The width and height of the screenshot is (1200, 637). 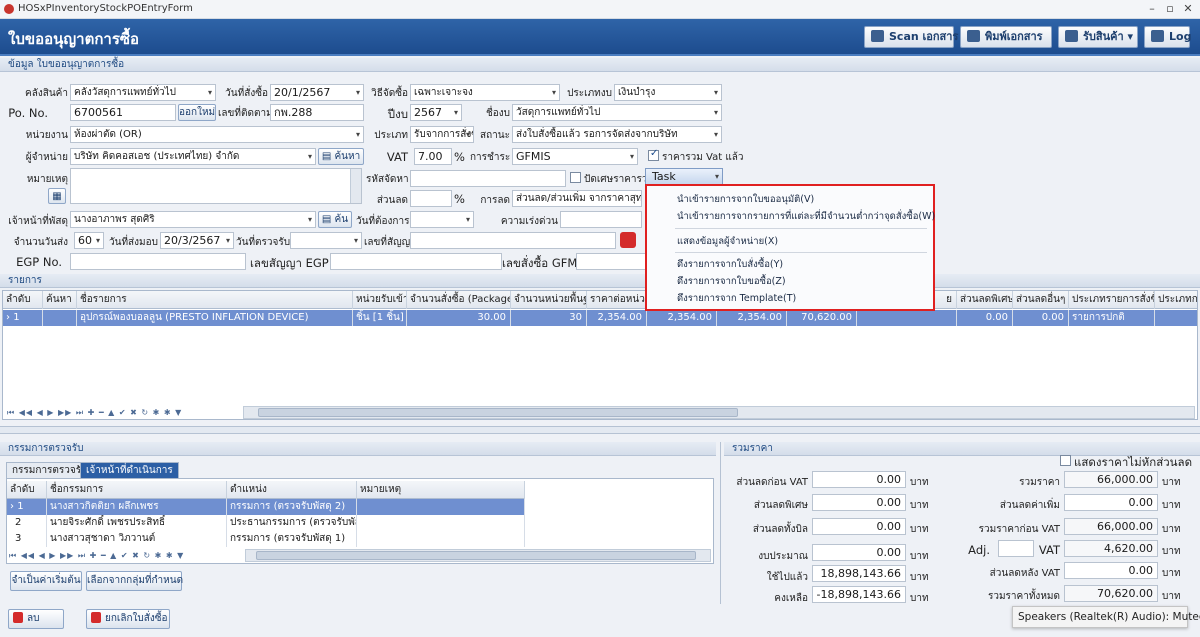 What do you see at coordinates (513, 240) in the screenshot?
I see `contract-input` at bounding box center [513, 240].